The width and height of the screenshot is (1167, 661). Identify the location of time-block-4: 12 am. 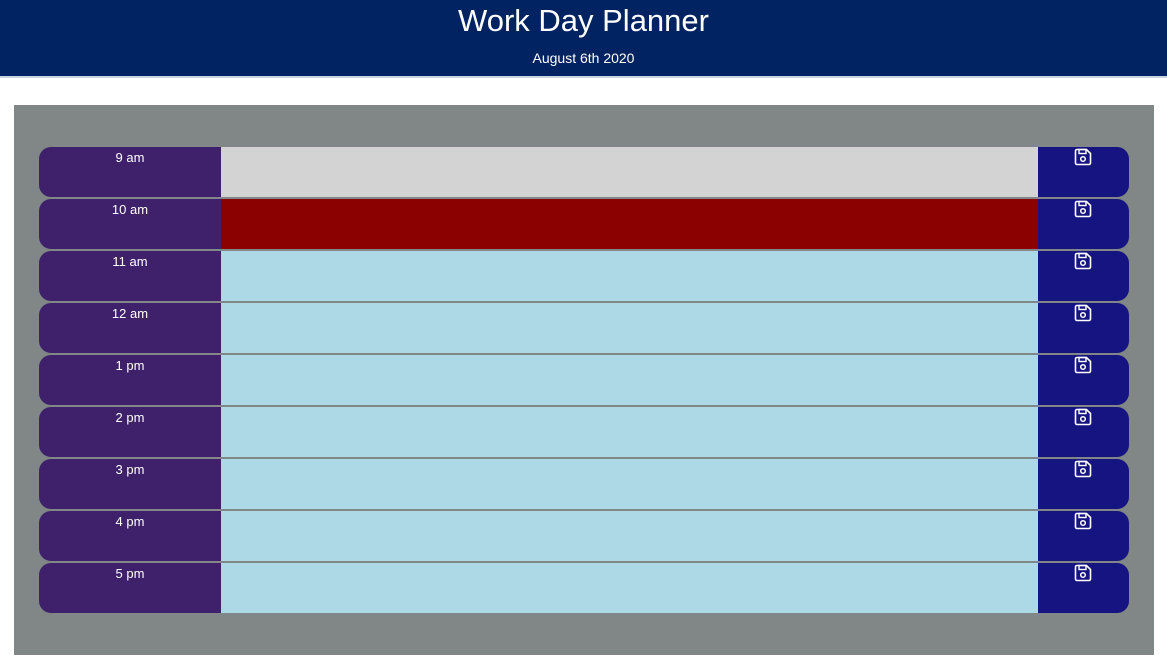
(584, 328).